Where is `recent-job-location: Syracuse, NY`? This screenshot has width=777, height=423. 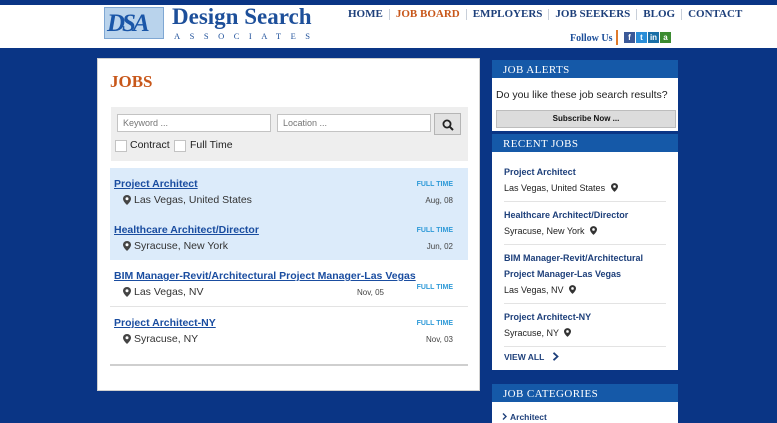 recent-job-location: Syracuse, NY is located at coordinates (584, 333).